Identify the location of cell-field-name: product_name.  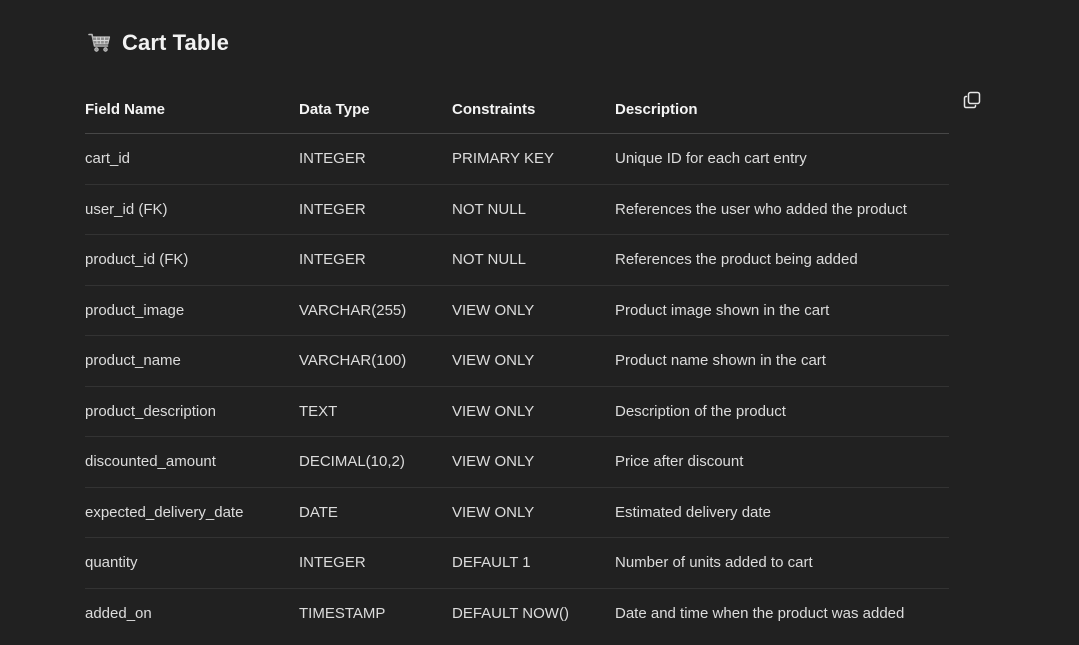
(192, 361).